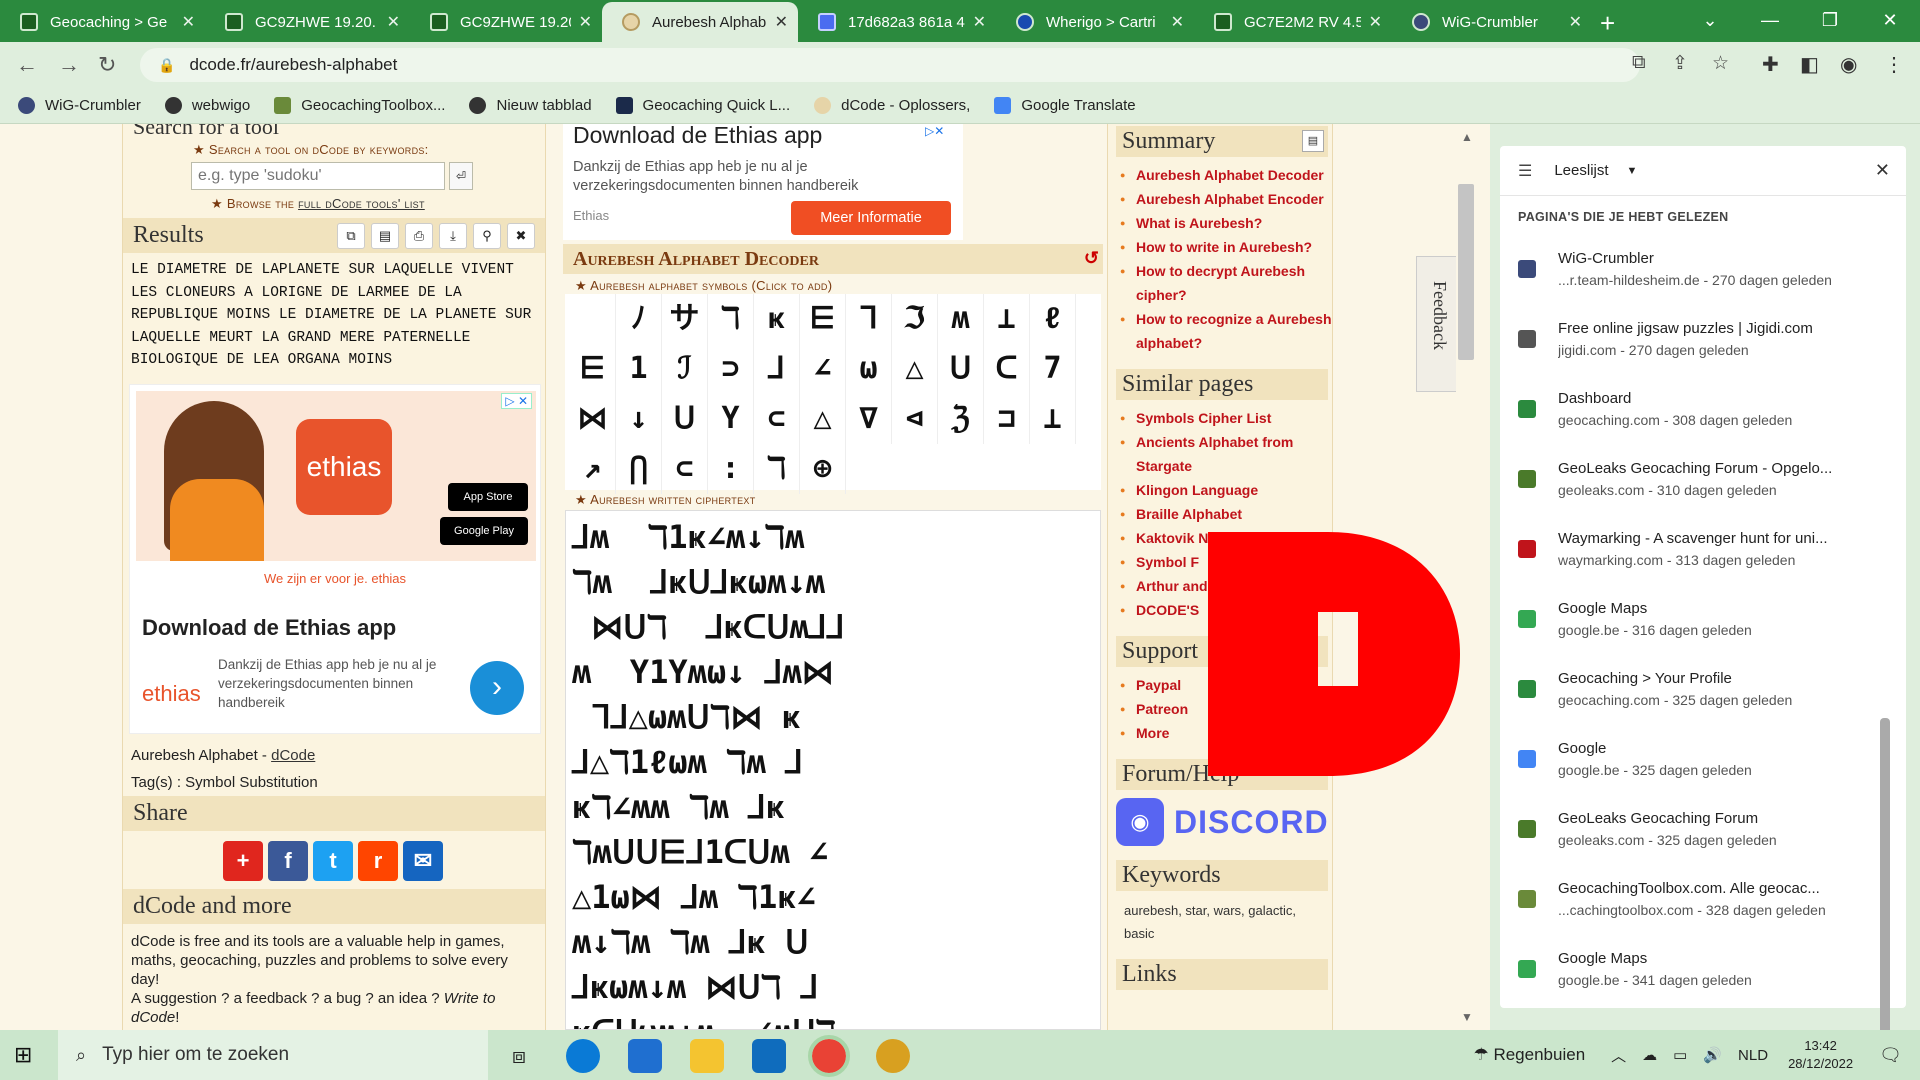  I want to click on extensions-icon: ✚, so click(1770, 64).